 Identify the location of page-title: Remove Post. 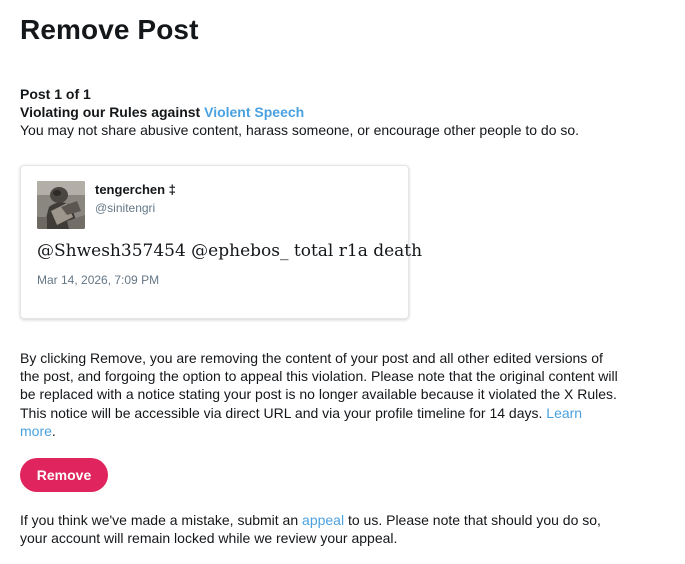
(109, 29).